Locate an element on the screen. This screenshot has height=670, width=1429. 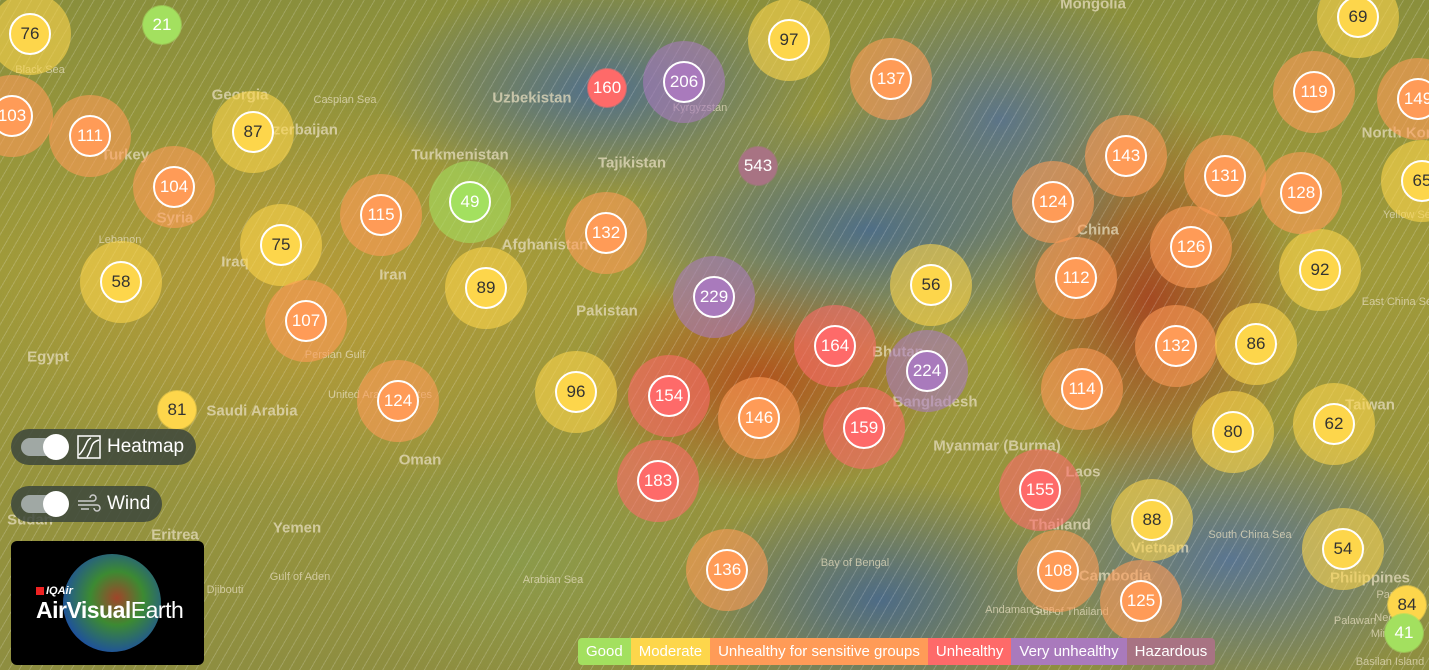
aqi-marker: 183 is located at coordinates (658, 481).